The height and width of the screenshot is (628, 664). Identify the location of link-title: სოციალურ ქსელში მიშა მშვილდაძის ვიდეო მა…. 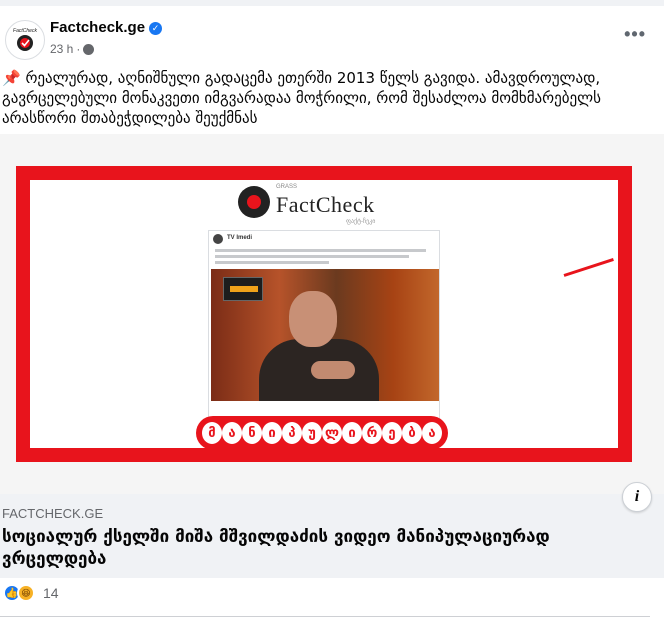
(307, 548).